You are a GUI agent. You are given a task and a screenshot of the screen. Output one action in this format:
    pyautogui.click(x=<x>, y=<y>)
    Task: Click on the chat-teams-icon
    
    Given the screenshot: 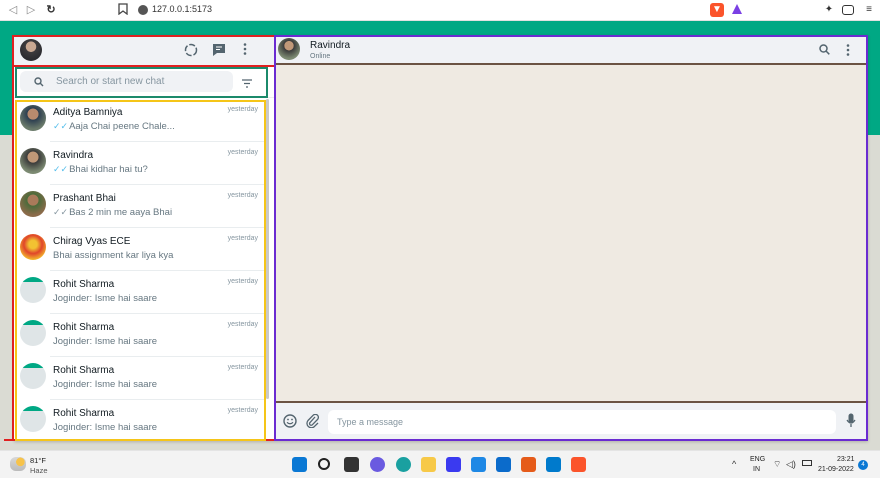 What is the action you would take?
    pyautogui.click(x=377, y=464)
    